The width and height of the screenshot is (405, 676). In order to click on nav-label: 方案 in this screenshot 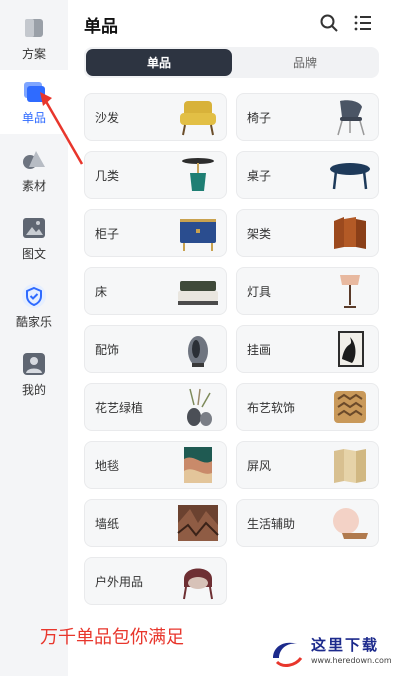, I will do `click(33, 53)`.